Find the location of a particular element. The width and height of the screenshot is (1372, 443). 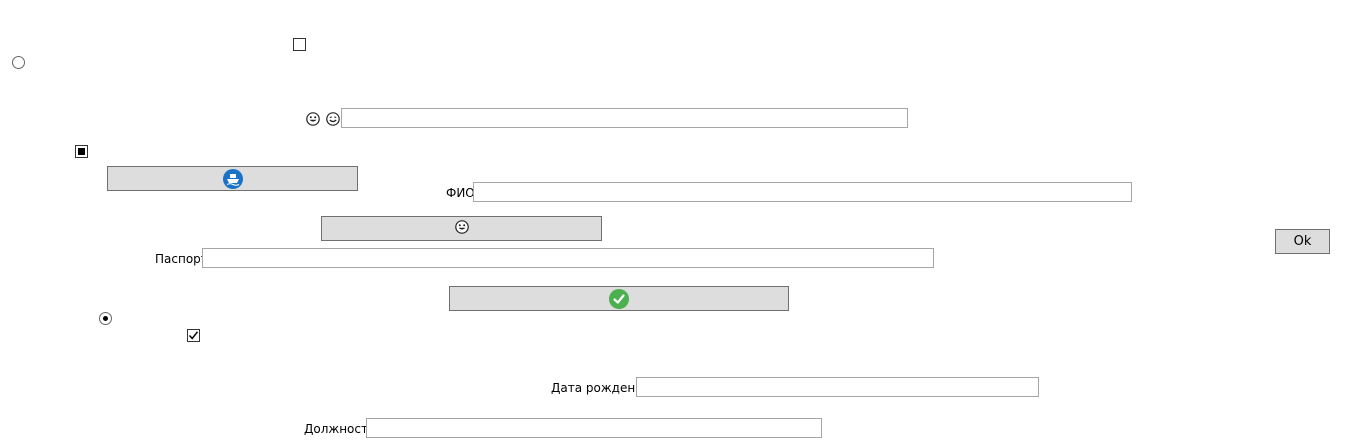

position-label: Должность is located at coordinates (340, 429).